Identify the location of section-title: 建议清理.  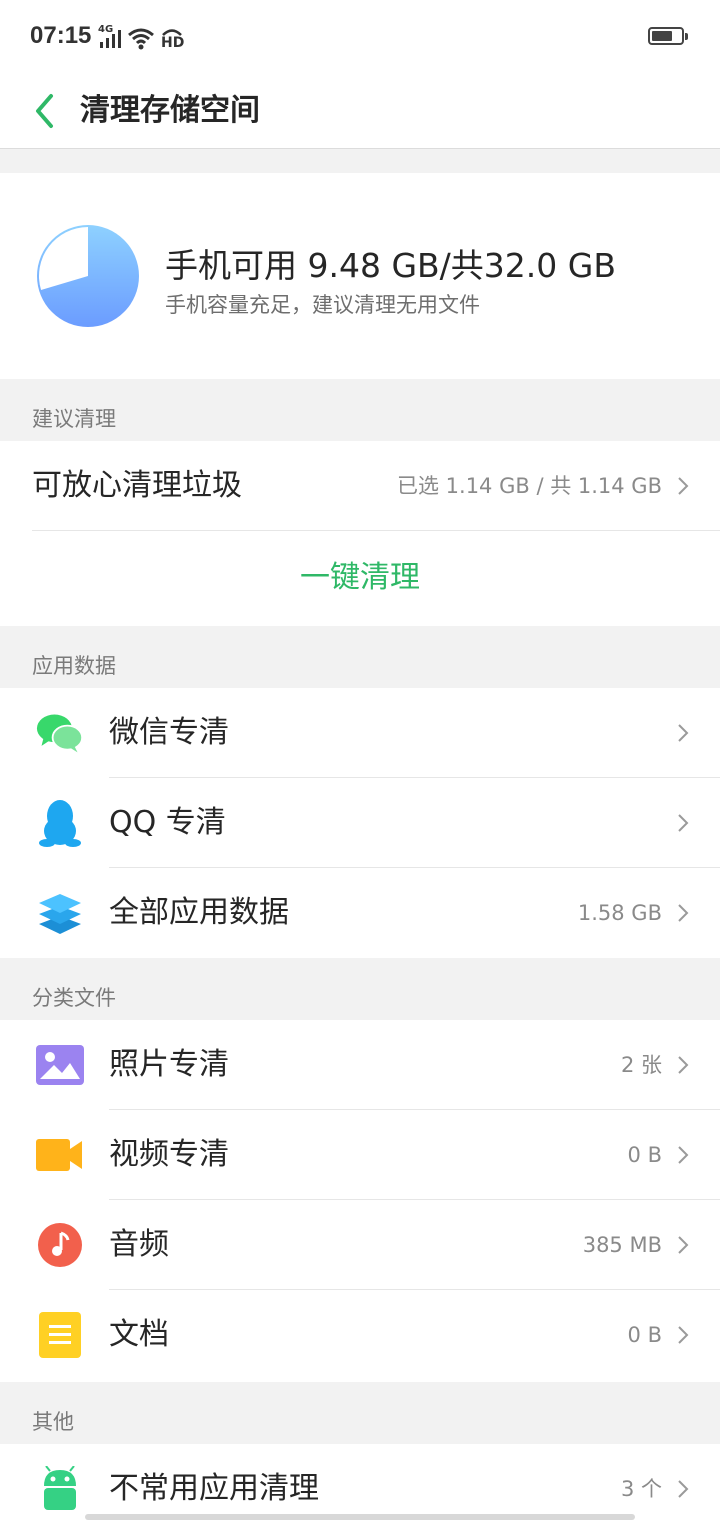
(74, 419).